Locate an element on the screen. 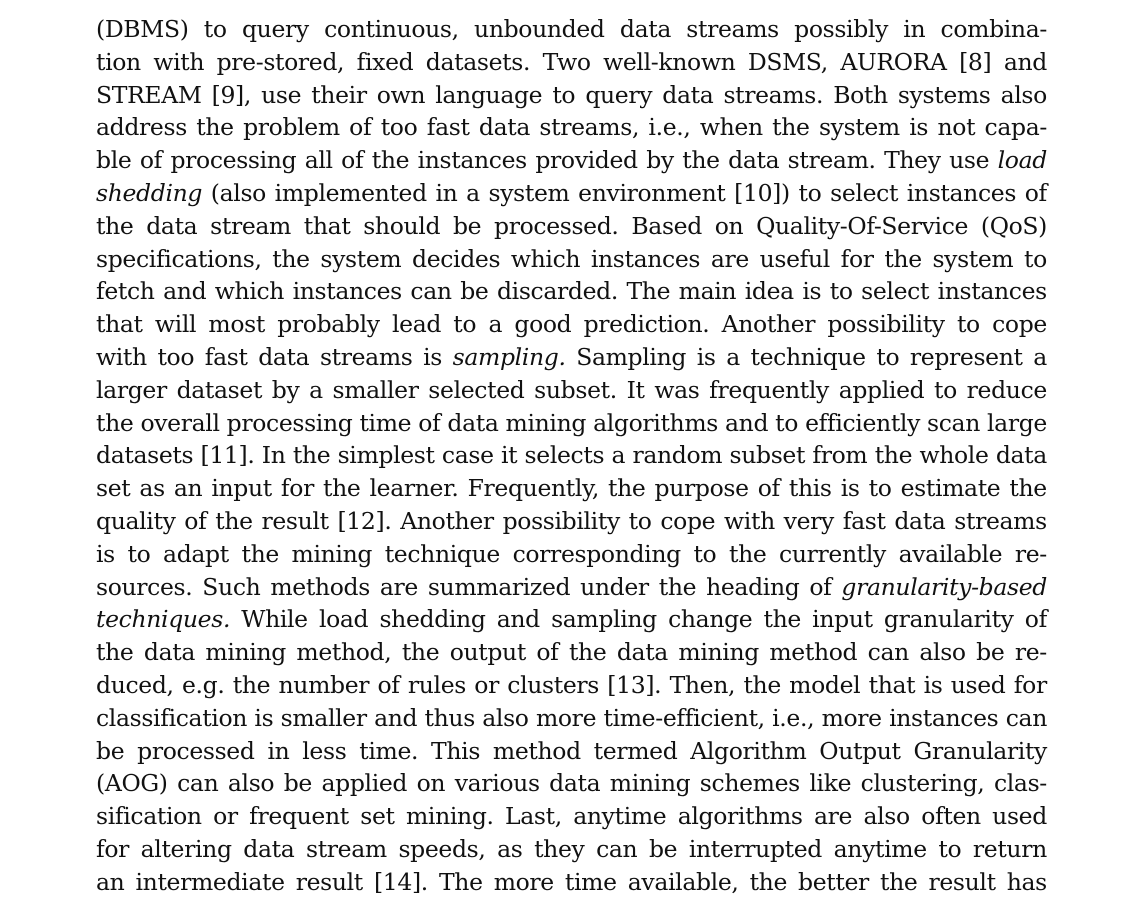 The height and width of the screenshot is (906, 1123). word: frequent is located at coordinates (299, 816).